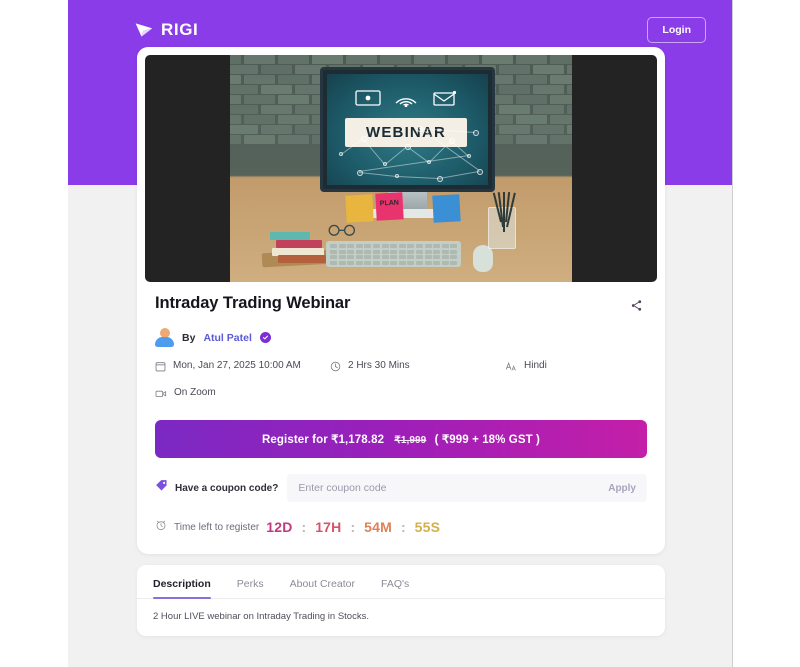 This screenshot has width=800, height=667. I want to click on presentation-icon, so click(368, 98).